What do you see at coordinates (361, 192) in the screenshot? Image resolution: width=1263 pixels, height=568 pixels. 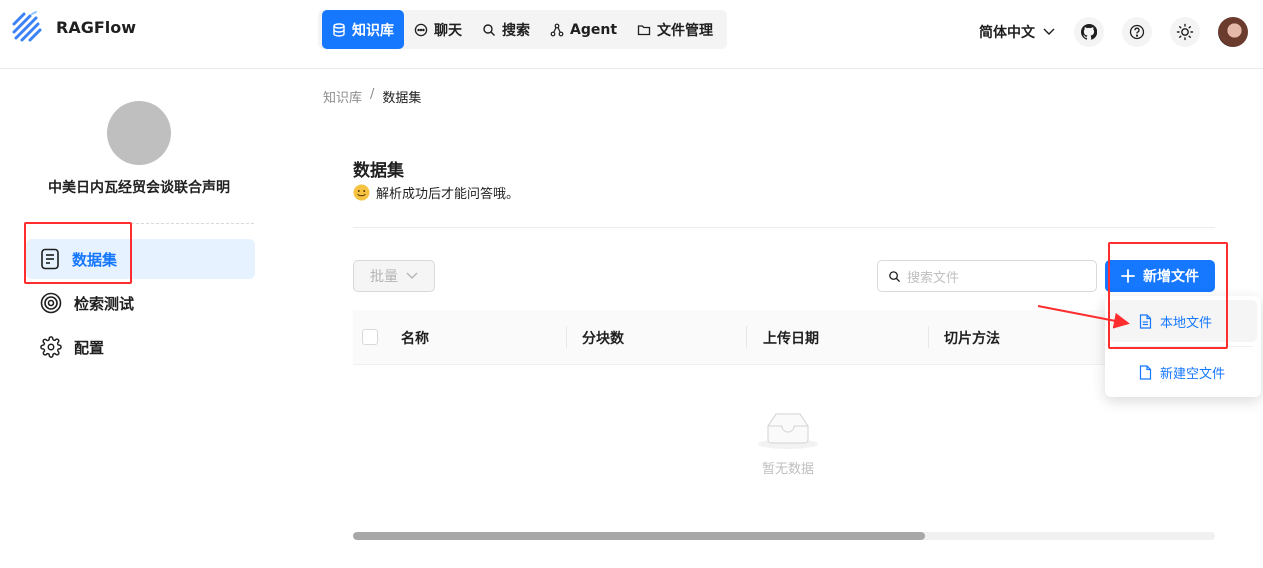 I see `smile-icon` at bounding box center [361, 192].